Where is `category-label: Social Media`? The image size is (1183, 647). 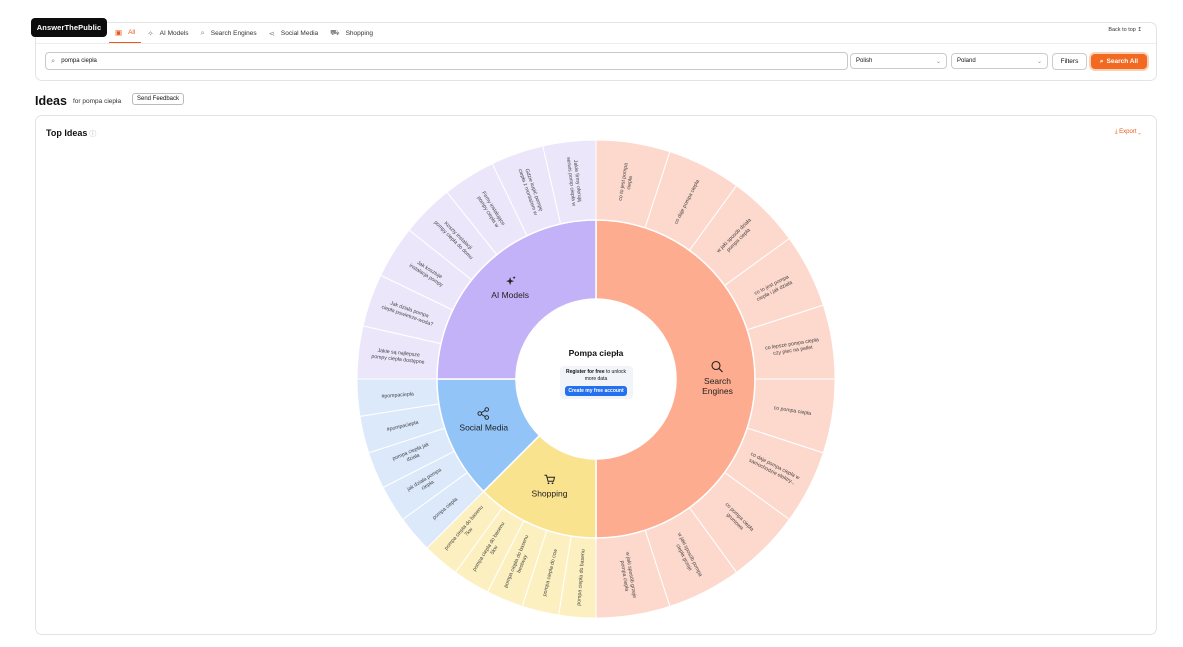
category-label: Social Media is located at coordinates (483, 427).